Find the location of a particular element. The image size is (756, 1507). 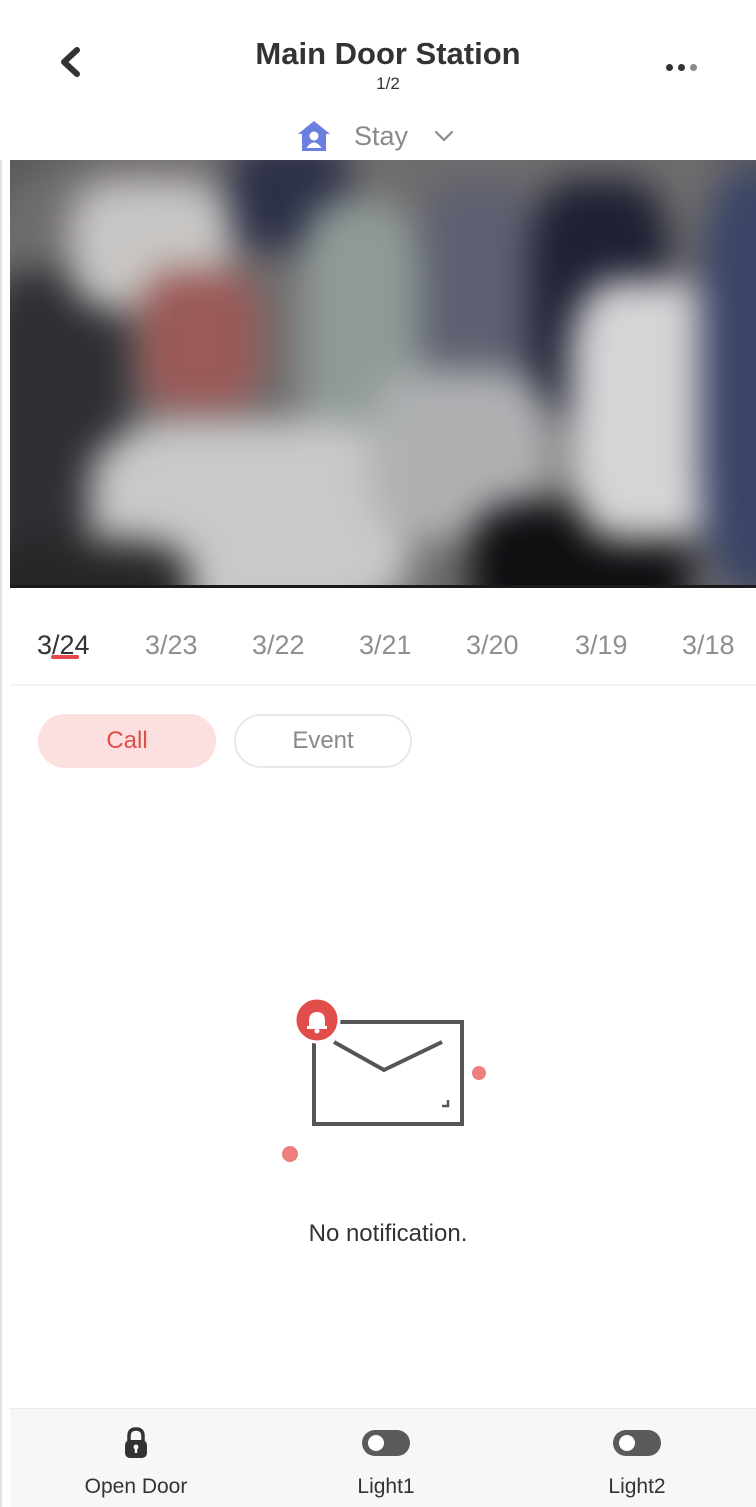

light1-toggle: Light1 is located at coordinates (386, 1462).